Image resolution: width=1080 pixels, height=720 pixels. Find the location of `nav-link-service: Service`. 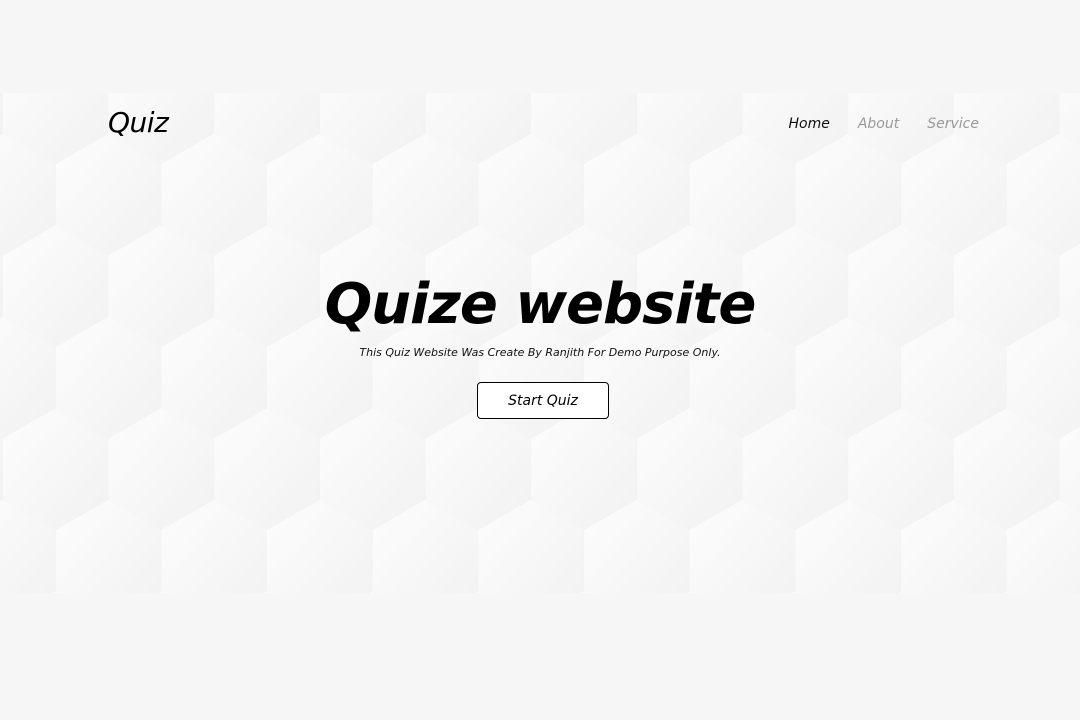

nav-link-service: Service is located at coordinates (953, 124).